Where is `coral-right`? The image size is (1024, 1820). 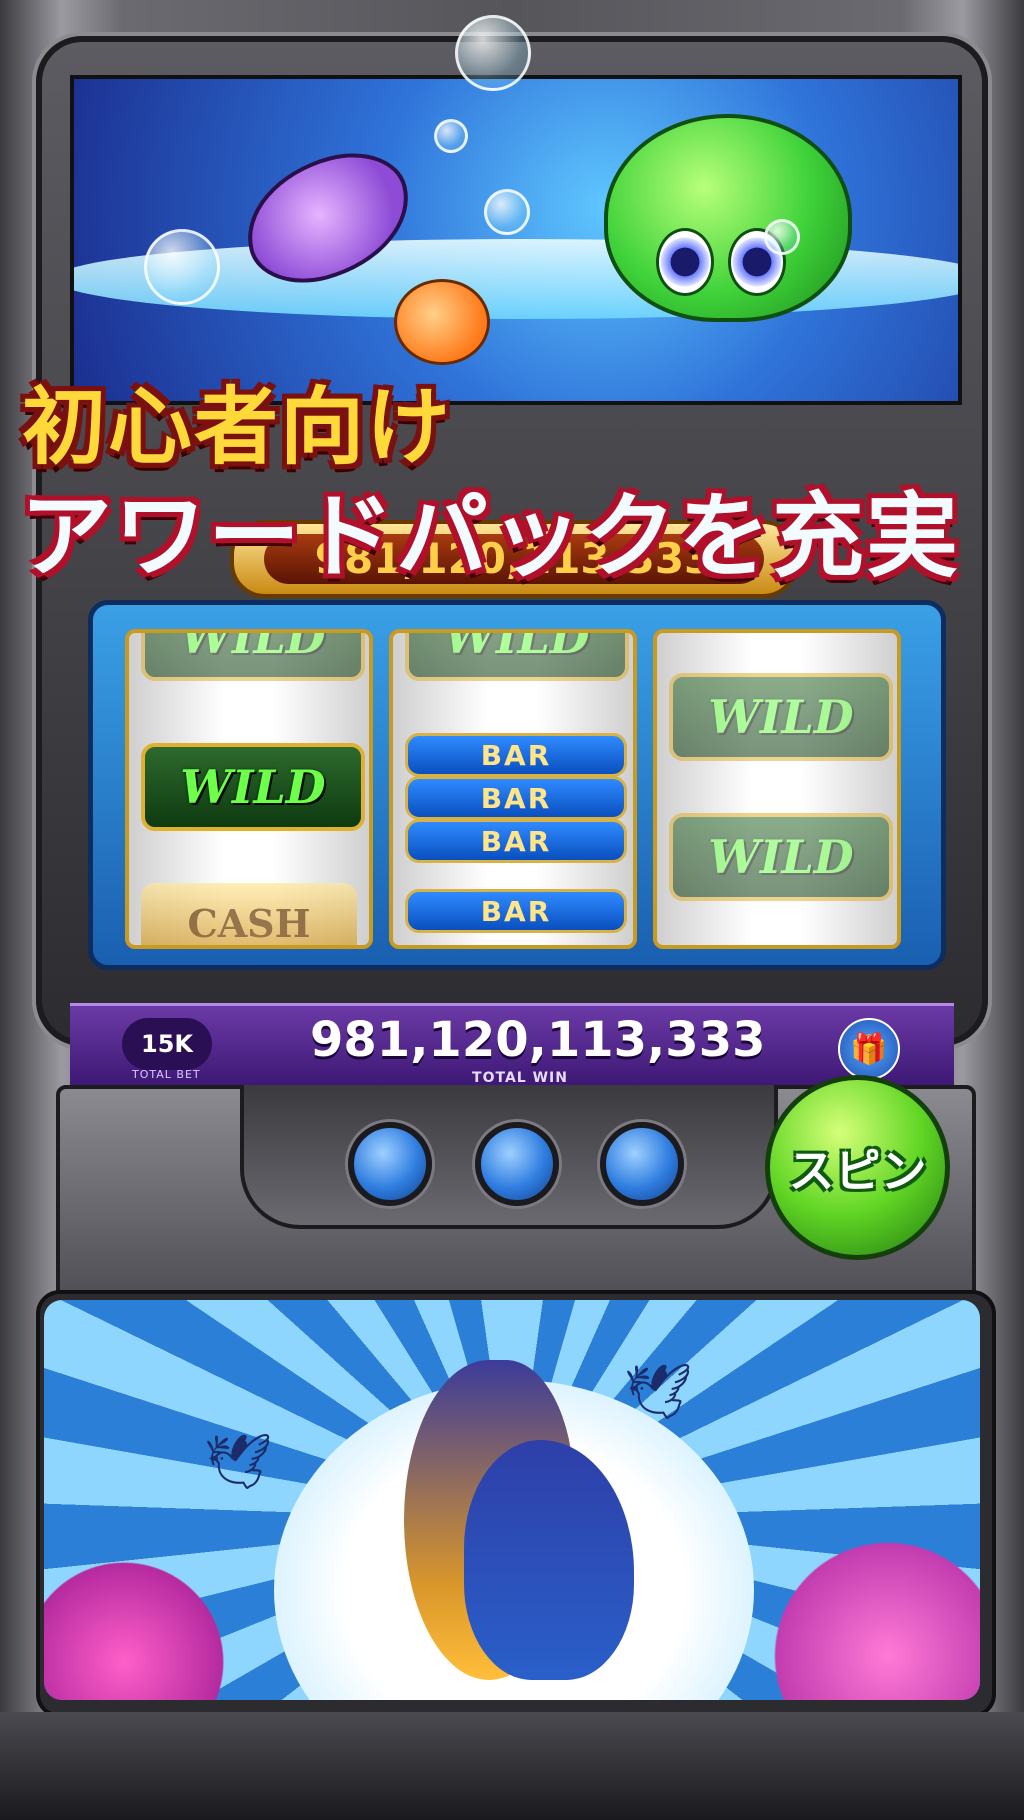 coral-right is located at coordinates (865, 1615).